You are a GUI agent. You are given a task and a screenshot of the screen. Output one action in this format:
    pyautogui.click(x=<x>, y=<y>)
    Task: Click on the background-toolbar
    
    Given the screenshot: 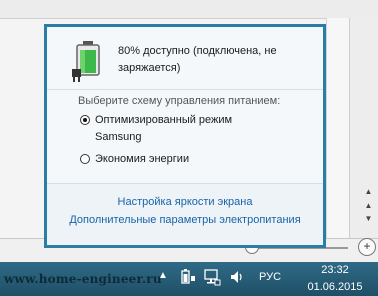 What is the action you would take?
    pyautogui.click(x=189, y=9)
    